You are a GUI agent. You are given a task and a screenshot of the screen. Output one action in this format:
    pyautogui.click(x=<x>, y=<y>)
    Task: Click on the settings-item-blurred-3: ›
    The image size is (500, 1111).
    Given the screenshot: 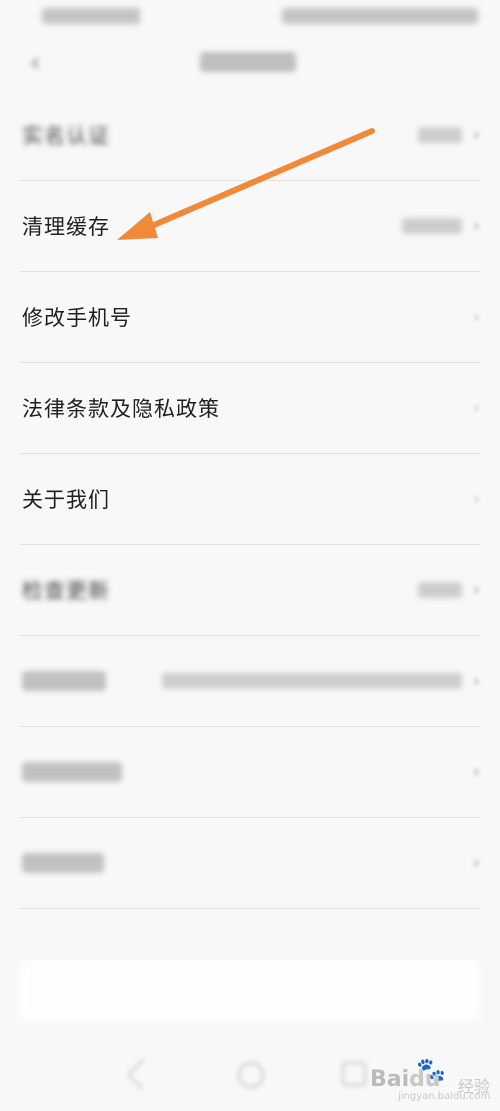 What is the action you would take?
    pyautogui.click(x=250, y=863)
    